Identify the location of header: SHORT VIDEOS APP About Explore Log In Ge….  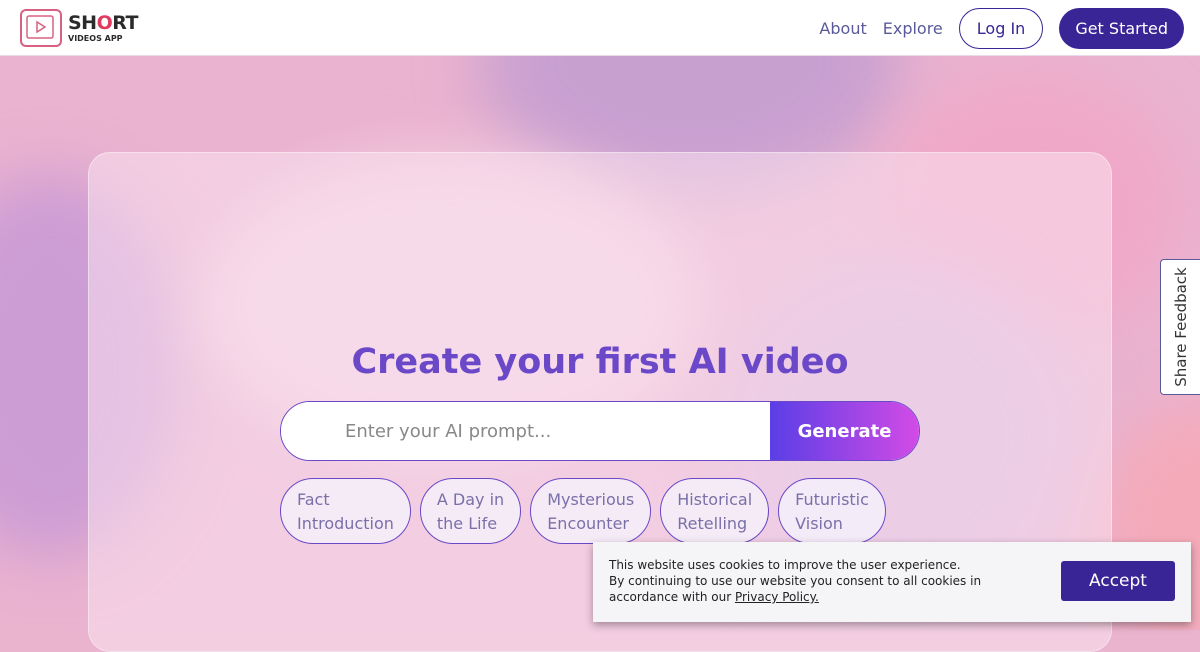
(600, 28).